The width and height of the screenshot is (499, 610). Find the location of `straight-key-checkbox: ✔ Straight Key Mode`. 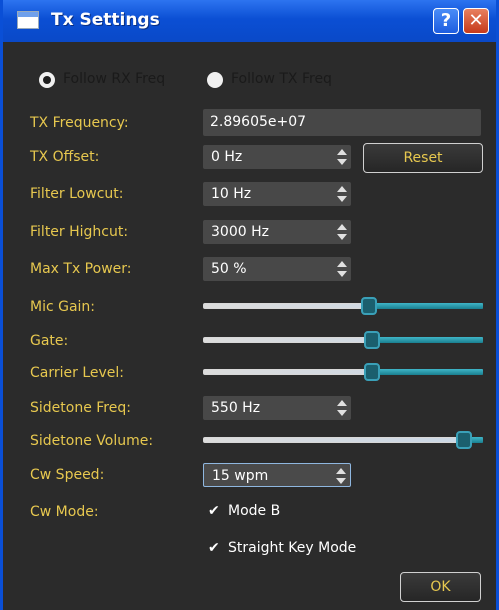

straight-key-checkbox: ✔ Straight Key Mode is located at coordinates (282, 548).